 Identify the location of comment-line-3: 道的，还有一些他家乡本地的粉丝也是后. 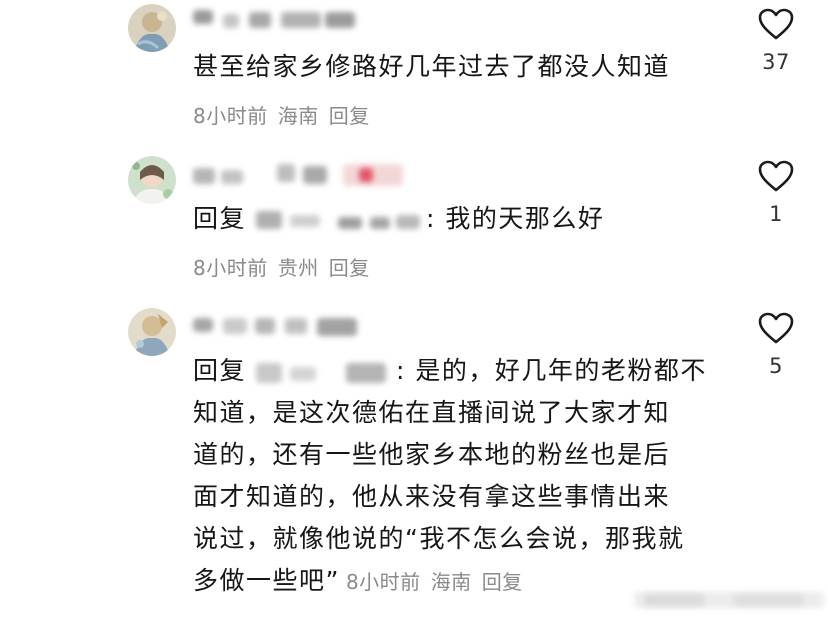
(432, 454).